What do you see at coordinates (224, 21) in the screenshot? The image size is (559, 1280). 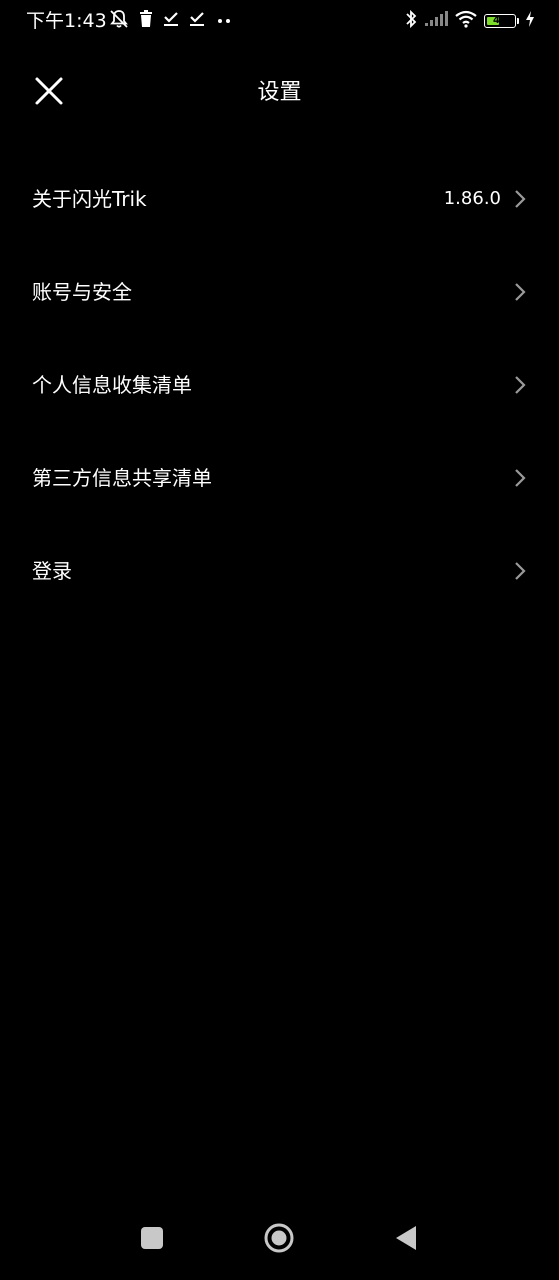 I see `more-dots-icon` at bounding box center [224, 21].